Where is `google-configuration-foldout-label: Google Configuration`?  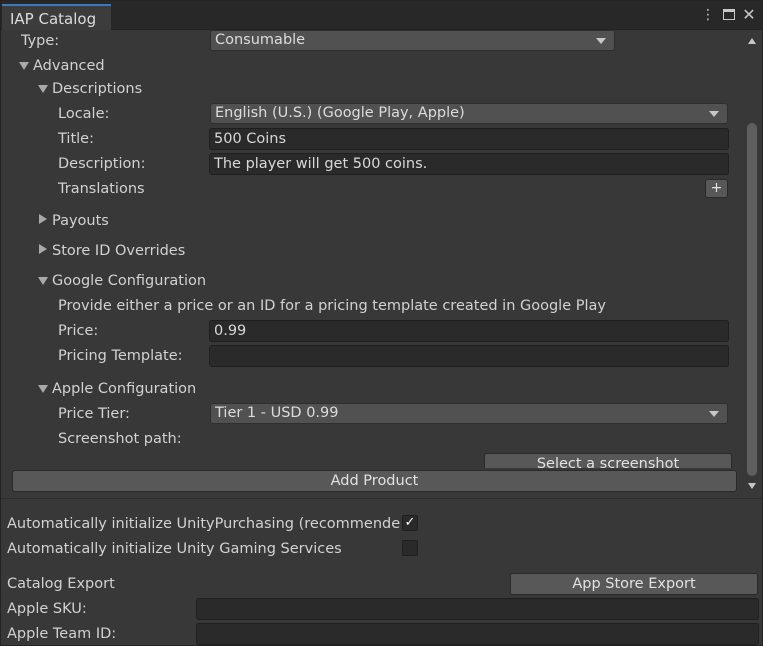 google-configuration-foldout-label: Google Configuration is located at coordinates (129, 281).